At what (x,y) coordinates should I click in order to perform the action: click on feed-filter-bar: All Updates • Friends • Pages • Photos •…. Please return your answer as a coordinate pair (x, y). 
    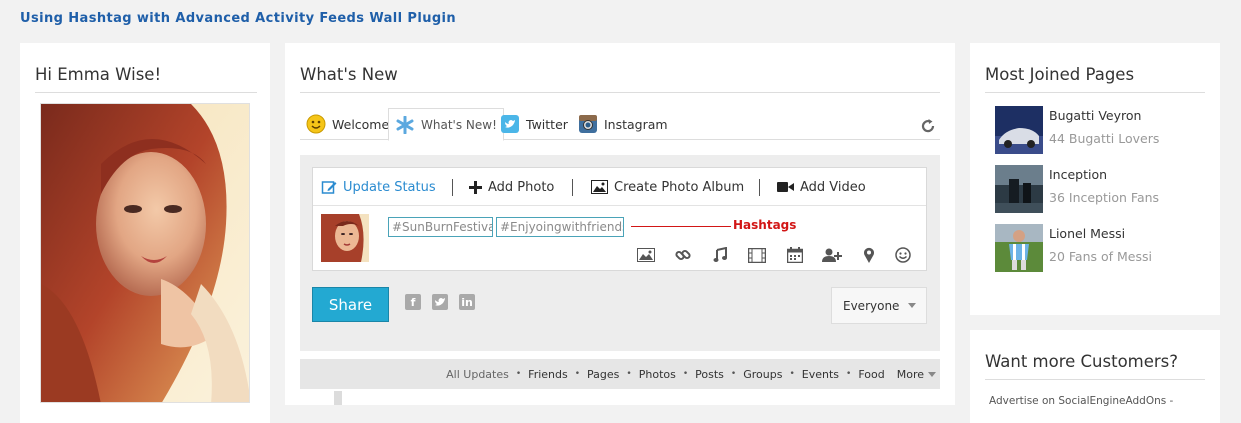
    Looking at the image, I should click on (620, 374).